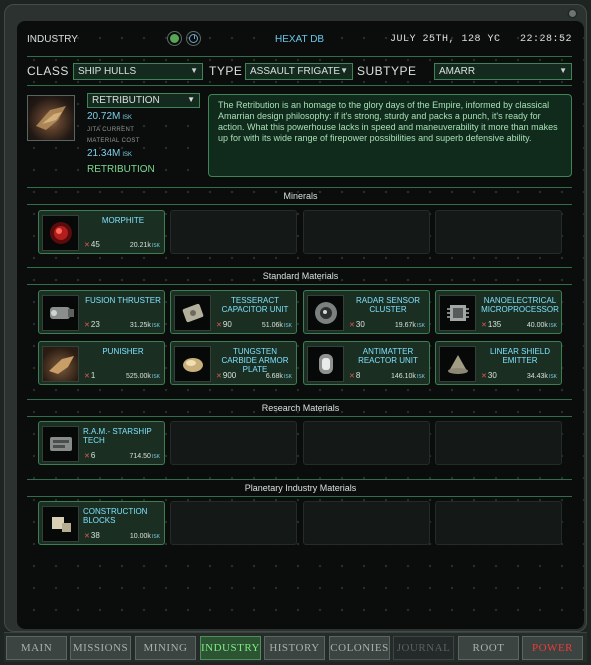 The image size is (591, 665). Describe the element at coordinates (492, 375) in the screenshot. I see `qty-value: 30` at that location.